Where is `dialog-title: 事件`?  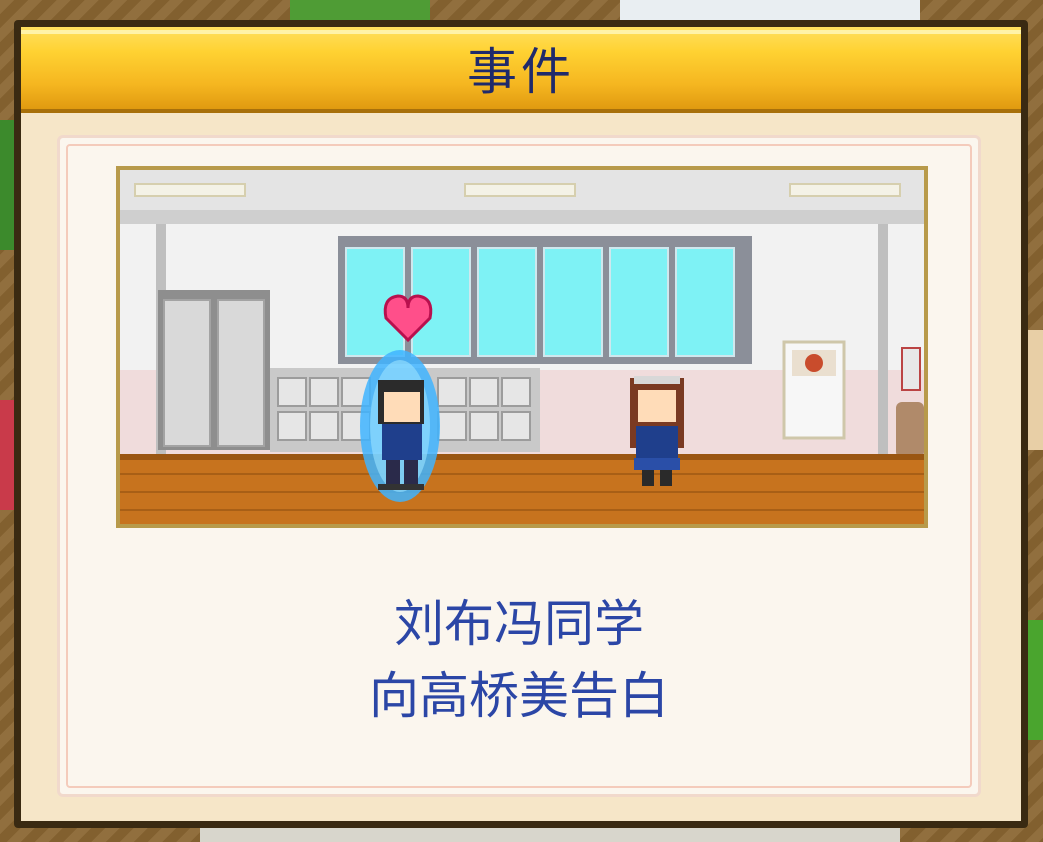
dialog-title: 事件 is located at coordinates (521, 72).